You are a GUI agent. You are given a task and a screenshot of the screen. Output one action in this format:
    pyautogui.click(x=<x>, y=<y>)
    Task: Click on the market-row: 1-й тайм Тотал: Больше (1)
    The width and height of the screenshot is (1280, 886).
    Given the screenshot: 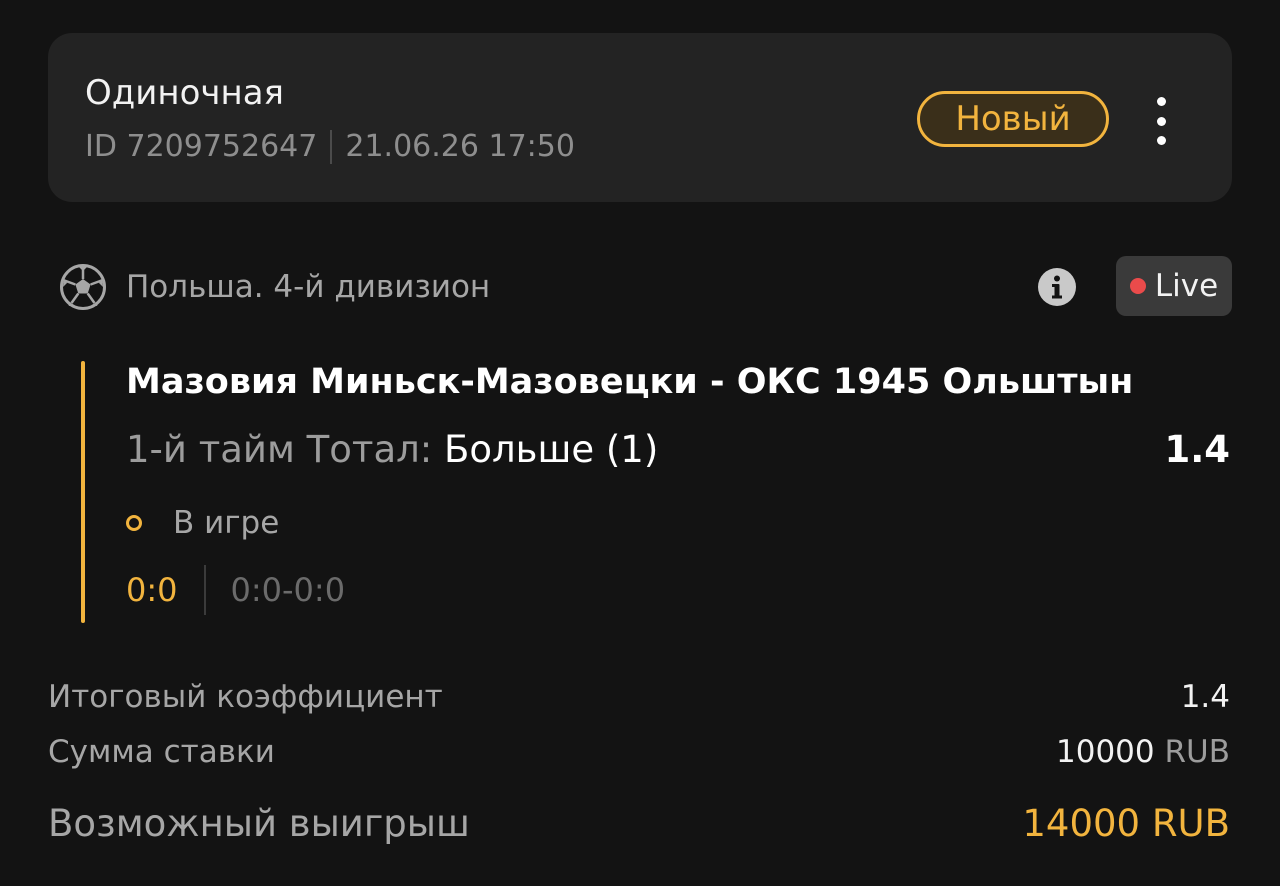 What is the action you would take?
    pyautogui.click(x=392, y=450)
    